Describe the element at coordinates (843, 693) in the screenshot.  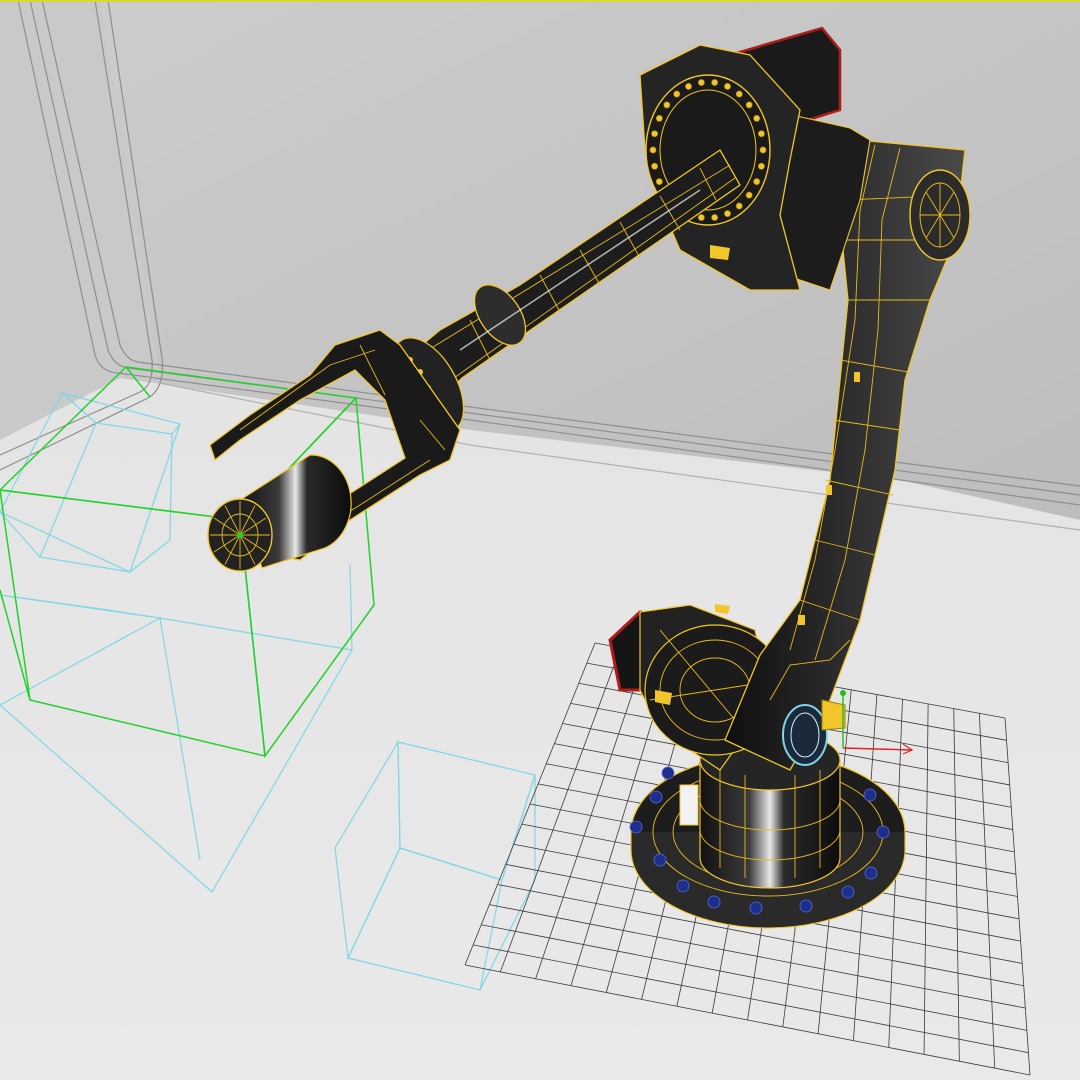
I see `gizmo-pivot` at that location.